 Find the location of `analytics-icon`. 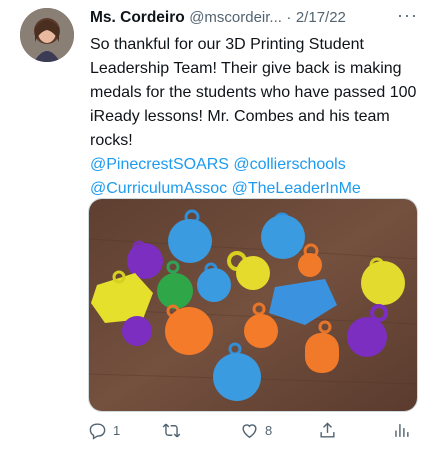

analytics-icon is located at coordinates (402, 430).